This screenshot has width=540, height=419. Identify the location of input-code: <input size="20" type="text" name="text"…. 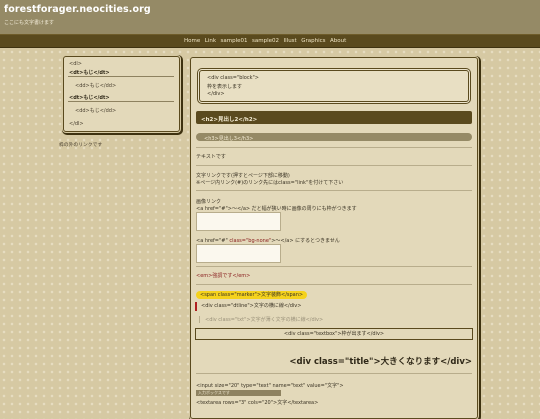
(270, 386).